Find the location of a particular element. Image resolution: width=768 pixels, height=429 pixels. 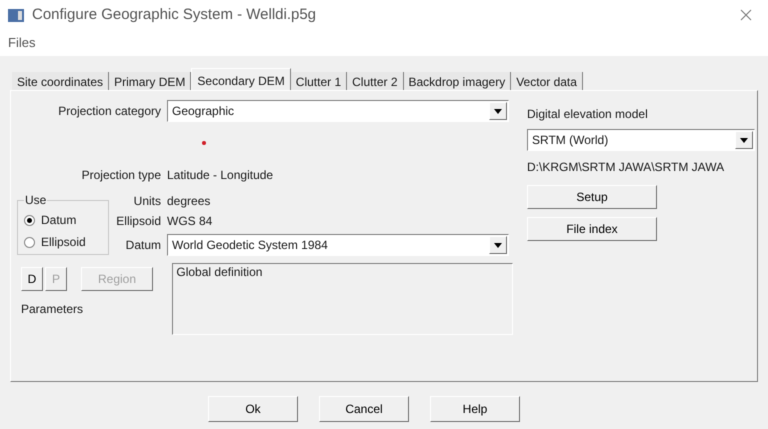

tab: Clutter 2 is located at coordinates (375, 81).